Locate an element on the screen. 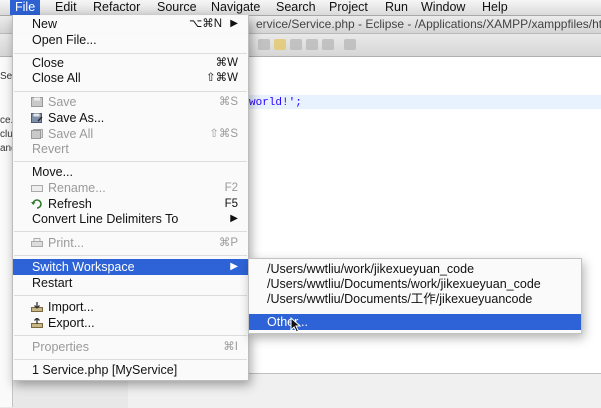 The height and width of the screenshot is (408, 601). menu-item-switch-workspace: Switch Workspace ▶ is located at coordinates (130, 267).